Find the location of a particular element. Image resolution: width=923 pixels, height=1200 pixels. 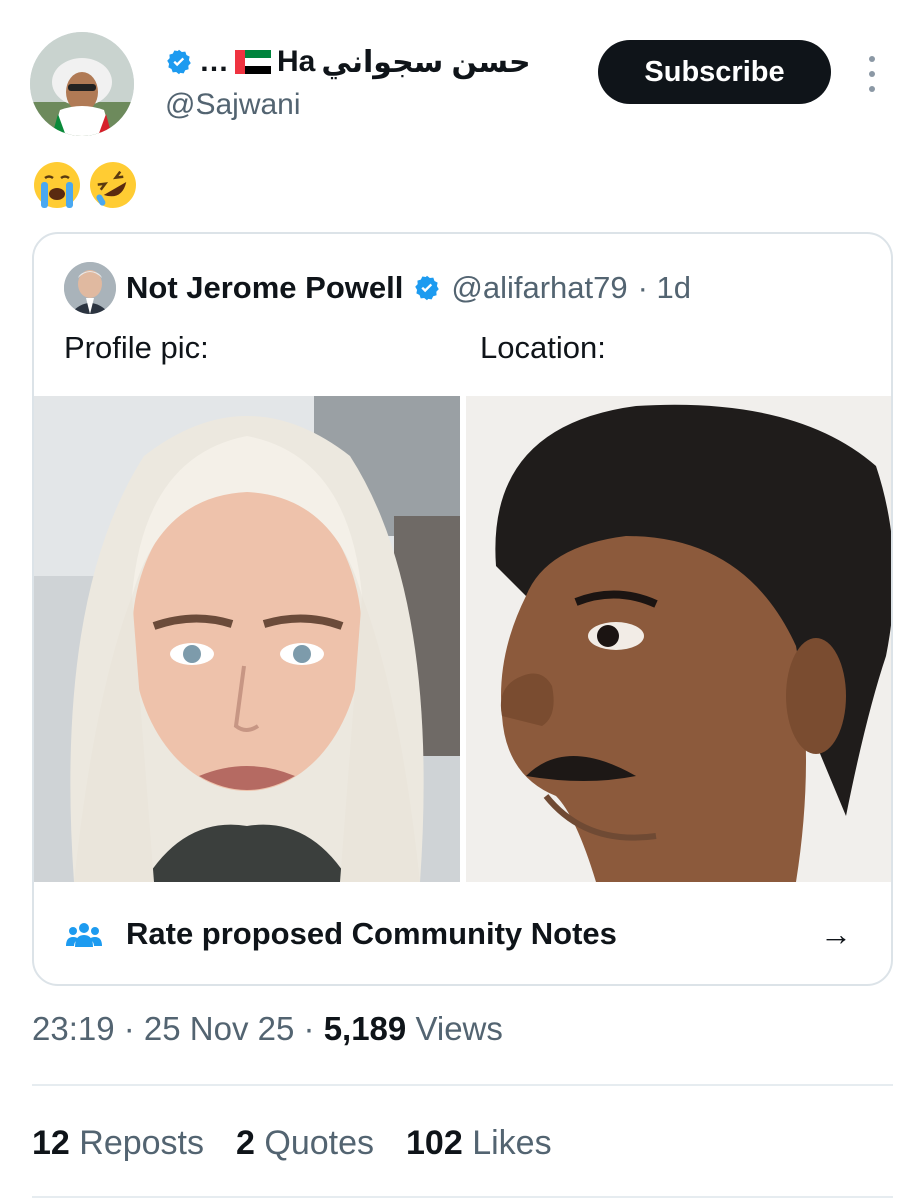

author-name-row: … Ha حسن سجواني is located at coordinates (348, 62).